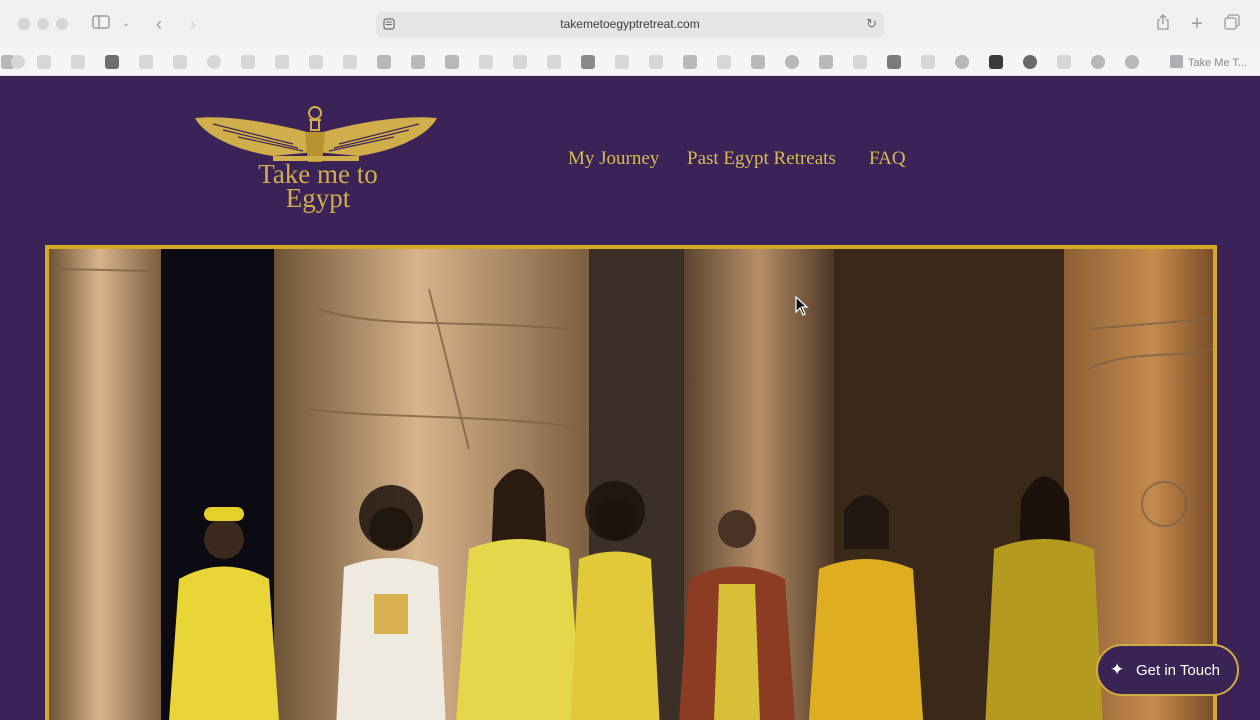 The height and width of the screenshot is (720, 1260). I want to click on mouse-cursor-icon, so click(802, 306).